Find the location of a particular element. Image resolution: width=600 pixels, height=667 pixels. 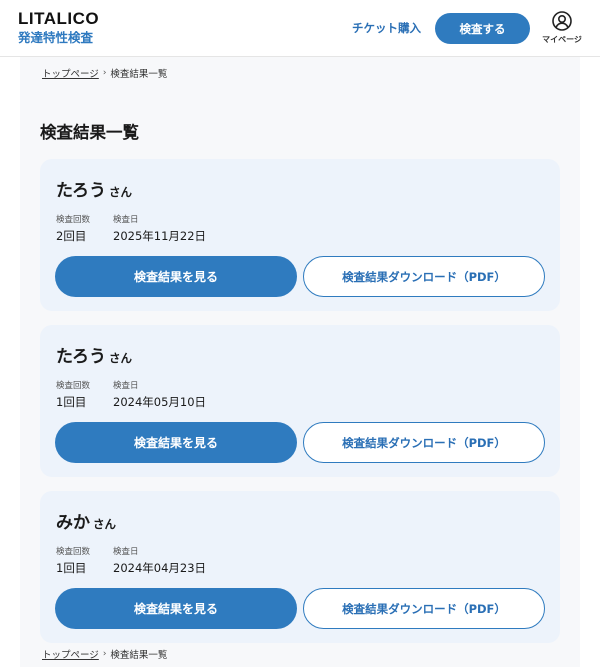

site-header: LITALICO 発達特性検査 チケット購入 検査する マイページ is located at coordinates (300, 28).